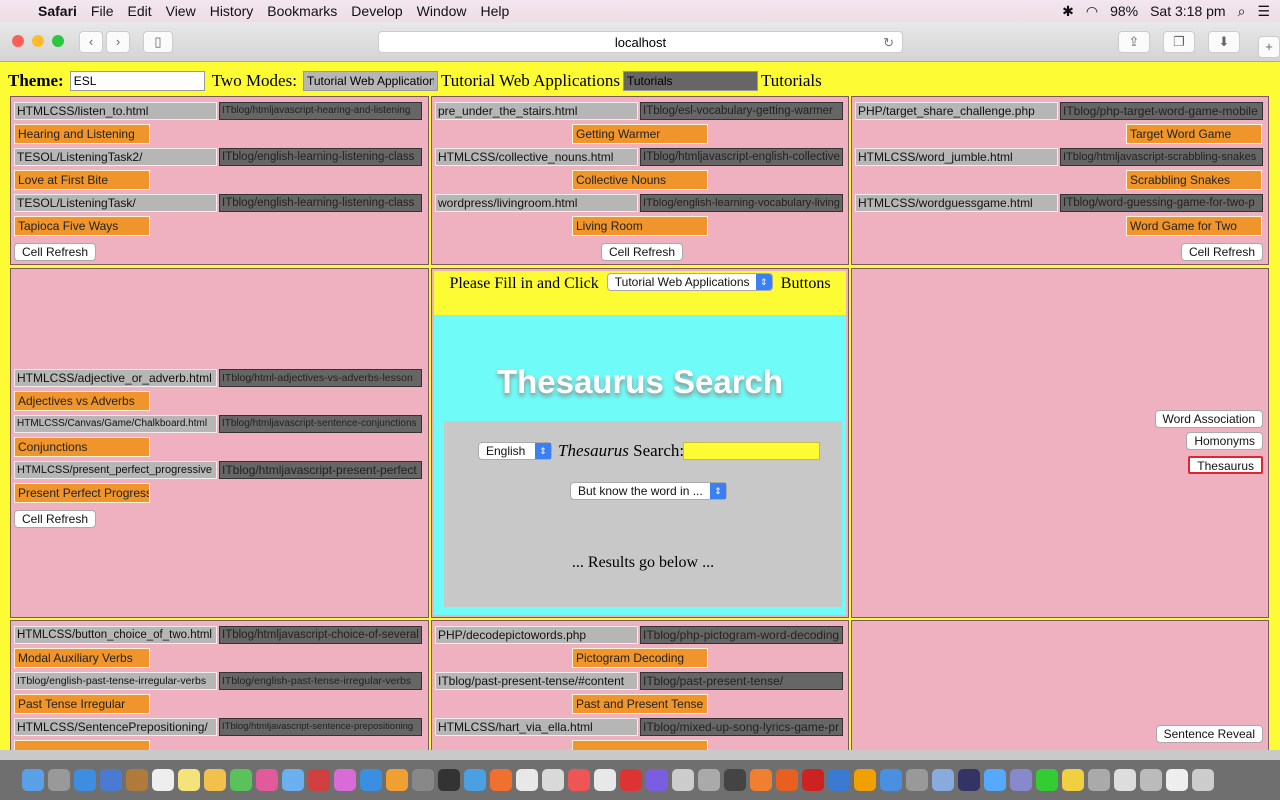 This screenshot has width=1280, height=800. Describe the element at coordinates (1161, 157) in the screenshot. I see `blog-url-field: ITblog/htmljavascript-scrabbling-snakes` at that location.